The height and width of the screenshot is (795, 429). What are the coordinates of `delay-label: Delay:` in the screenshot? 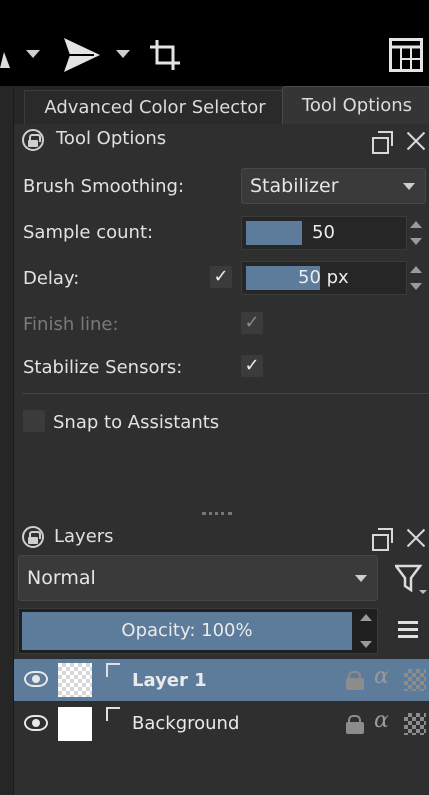 It's located at (51, 278).